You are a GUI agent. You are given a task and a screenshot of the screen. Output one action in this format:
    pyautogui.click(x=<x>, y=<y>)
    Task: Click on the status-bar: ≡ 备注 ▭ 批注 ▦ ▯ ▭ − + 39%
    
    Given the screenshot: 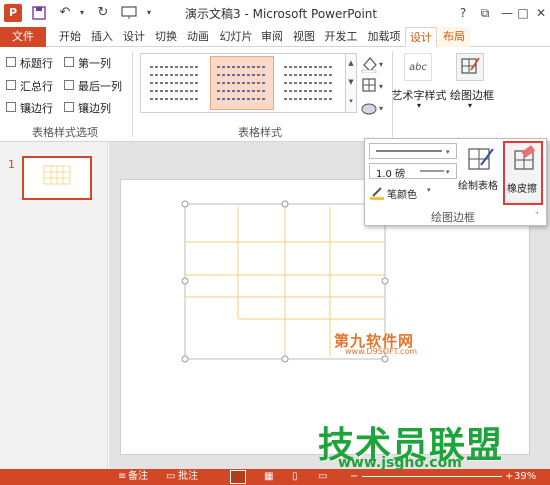 What is the action you would take?
    pyautogui.click(x=275, y=477)
    